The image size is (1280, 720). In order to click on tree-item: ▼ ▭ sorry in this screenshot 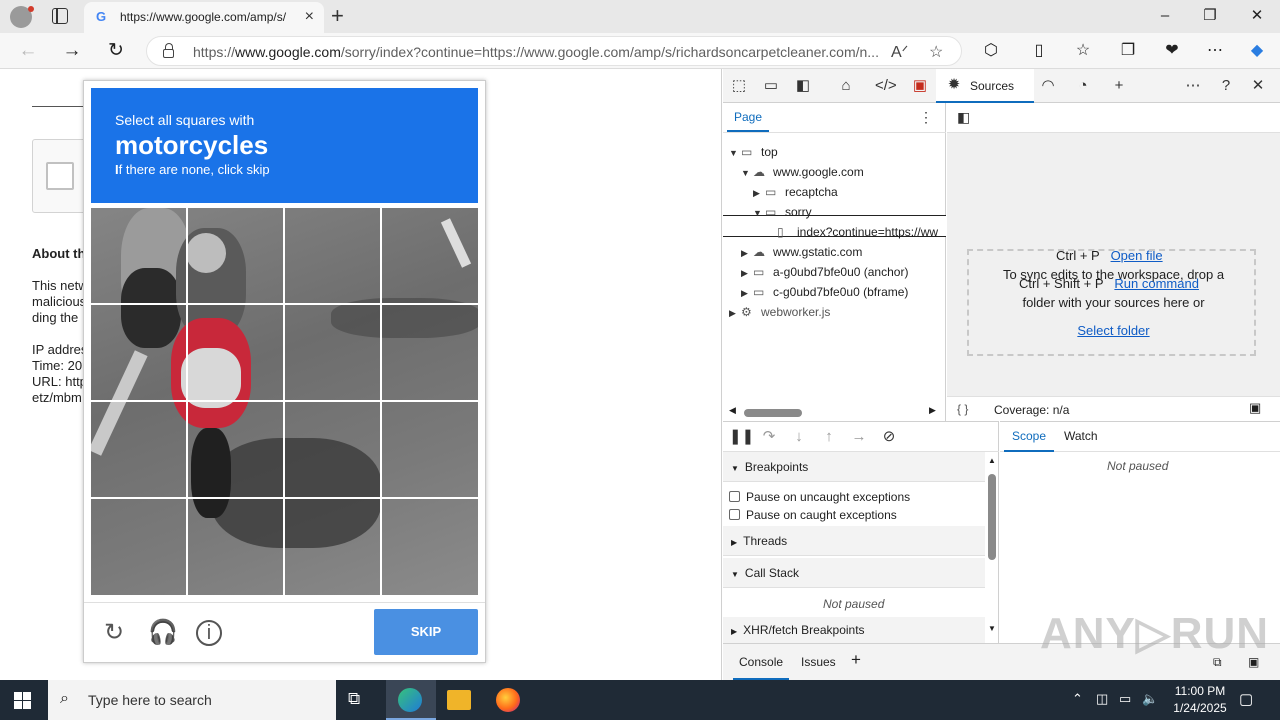, I will do `click(782, 215)`.